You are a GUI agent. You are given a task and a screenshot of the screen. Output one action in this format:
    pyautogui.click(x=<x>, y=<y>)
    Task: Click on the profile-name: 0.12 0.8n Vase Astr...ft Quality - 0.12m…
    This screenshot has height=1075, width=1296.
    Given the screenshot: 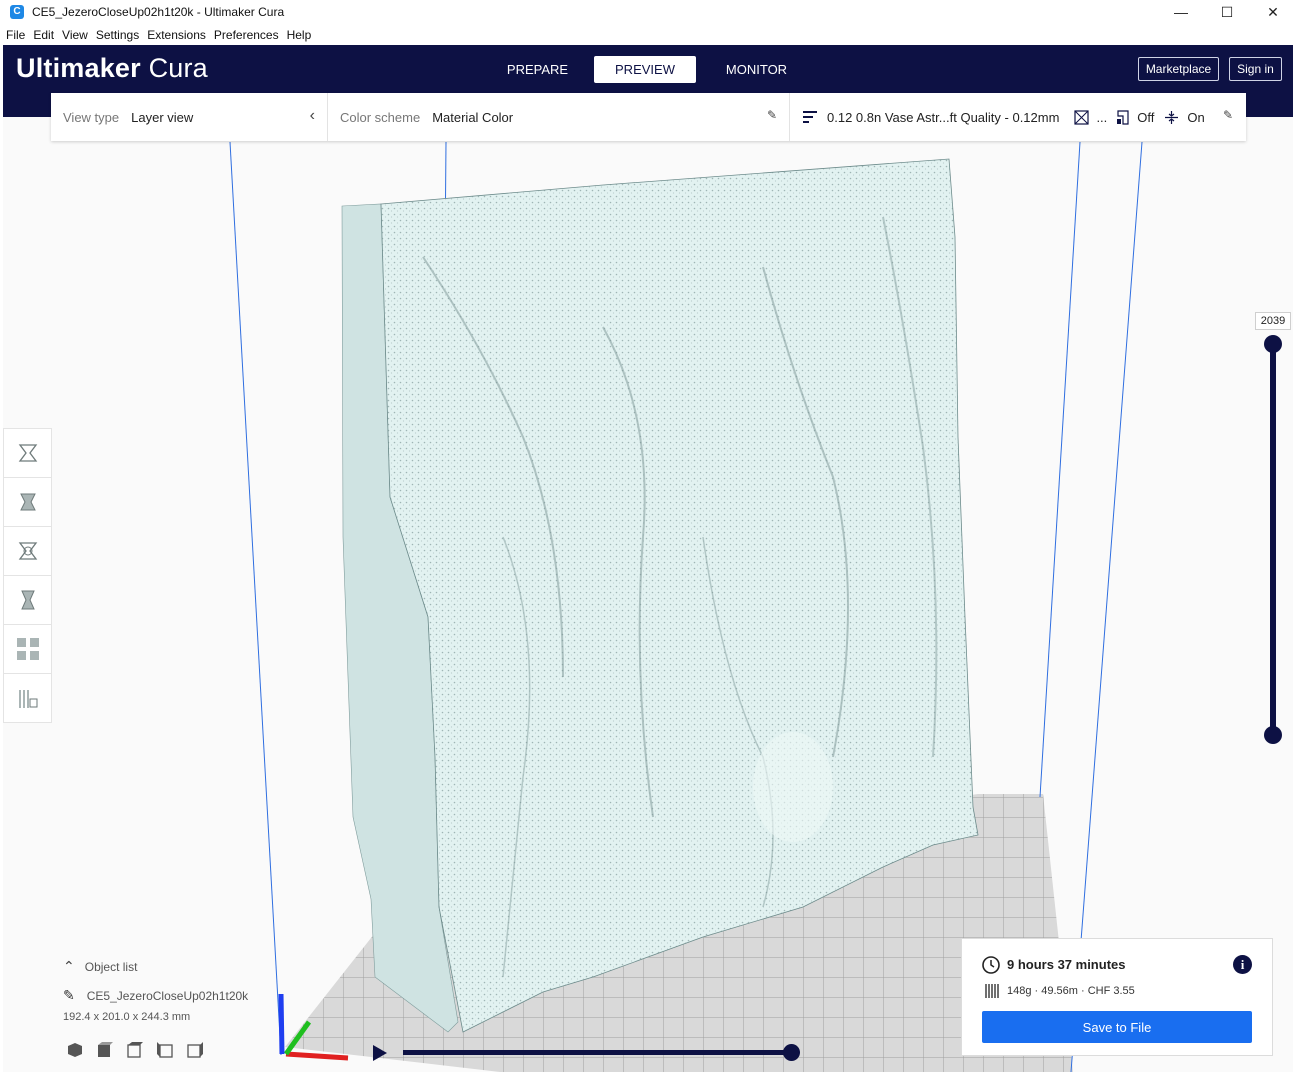 What is the action you would take?
    pyautogui.click(x=943, y=117)
    